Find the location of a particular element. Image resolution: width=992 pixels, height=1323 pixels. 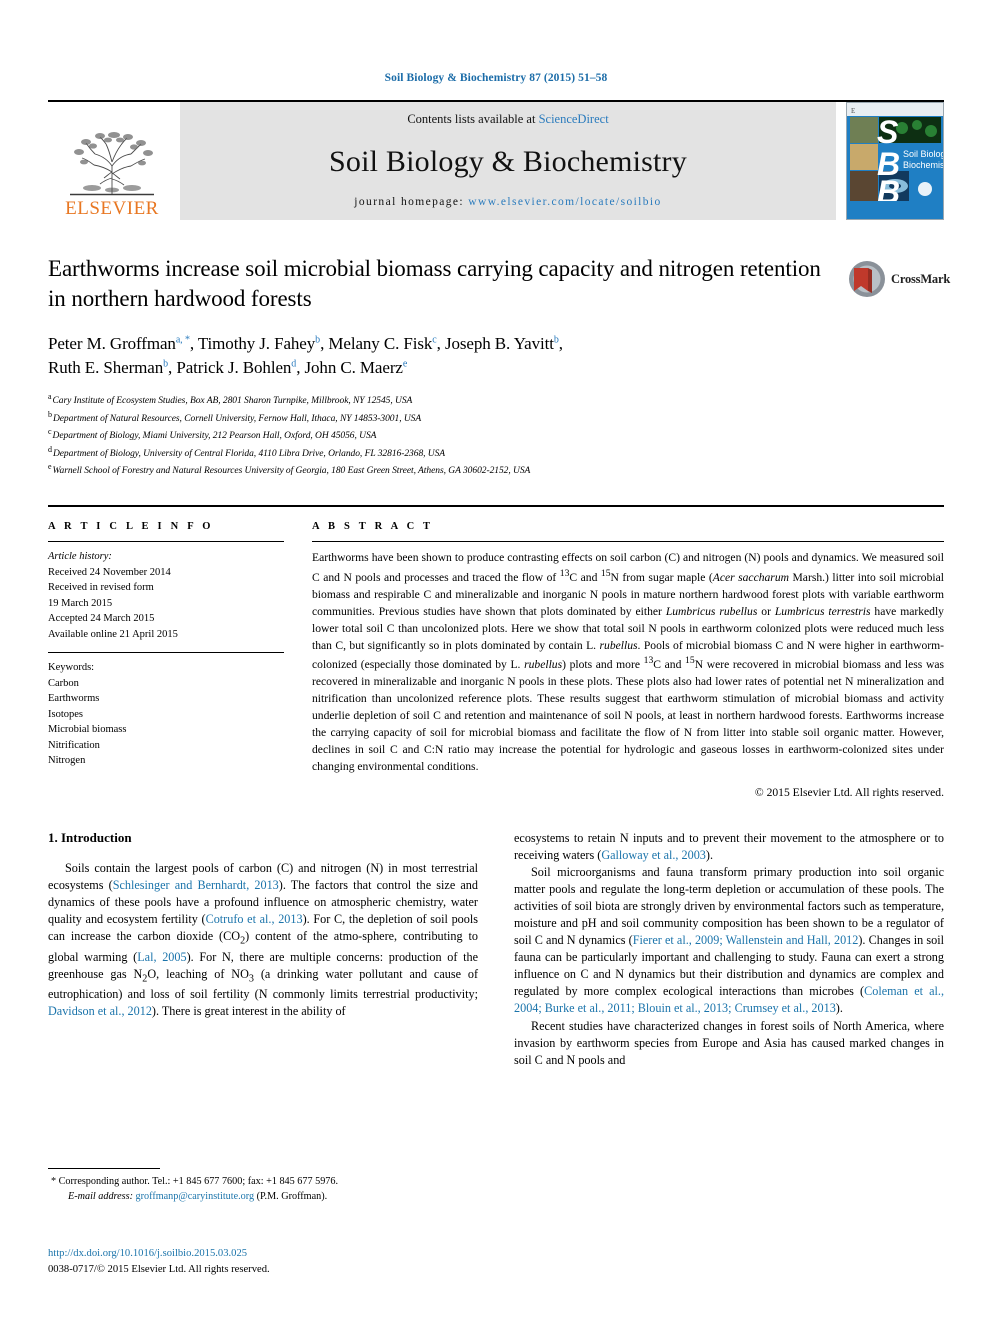

article-history-item: 19 March 2015 is located at coordinates (80, 603).